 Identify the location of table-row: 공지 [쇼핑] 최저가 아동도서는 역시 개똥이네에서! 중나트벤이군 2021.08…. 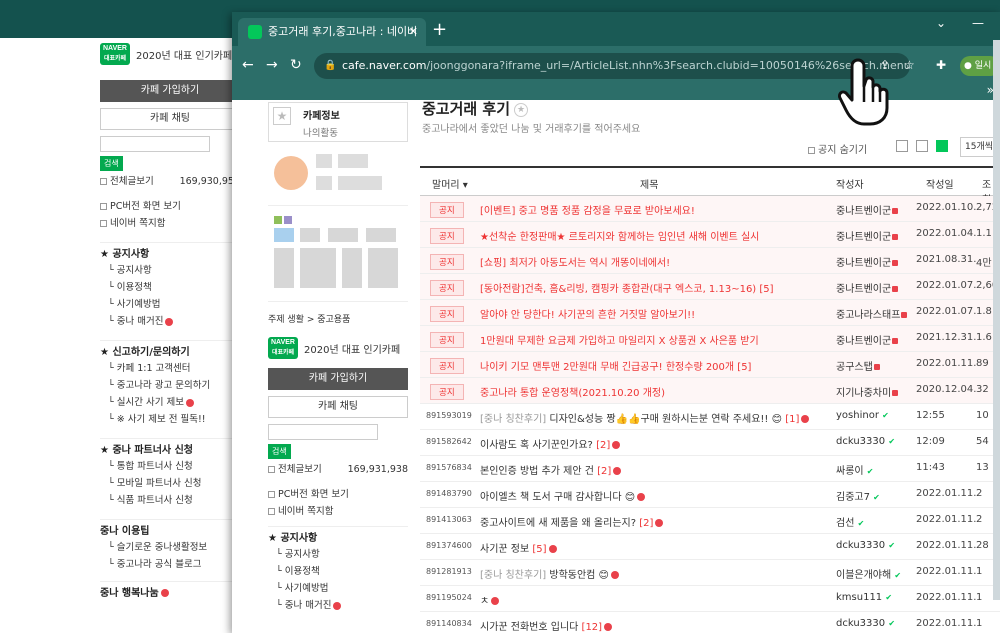
(710, 261).